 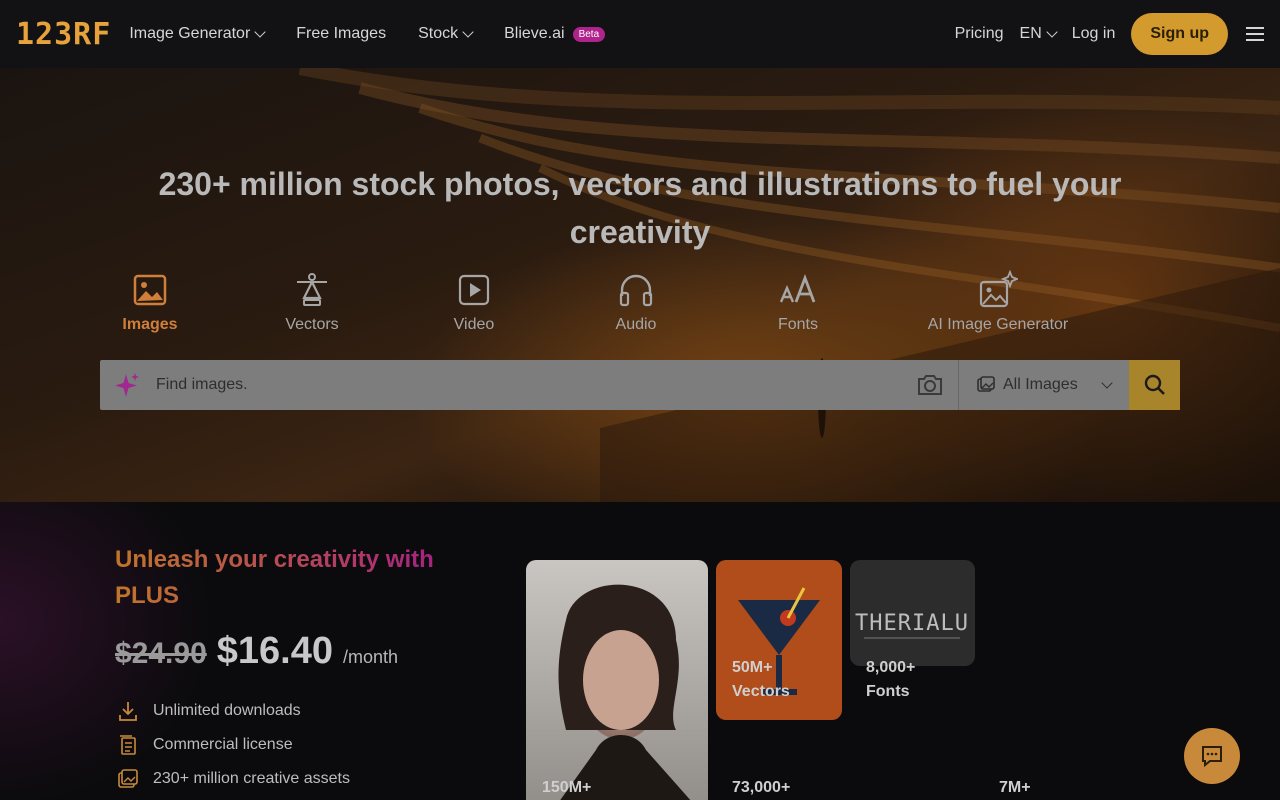 What do you see at coordinates (930, 385) in the screenshot?
I see `camera-icon` at bounding box center [930, 385].